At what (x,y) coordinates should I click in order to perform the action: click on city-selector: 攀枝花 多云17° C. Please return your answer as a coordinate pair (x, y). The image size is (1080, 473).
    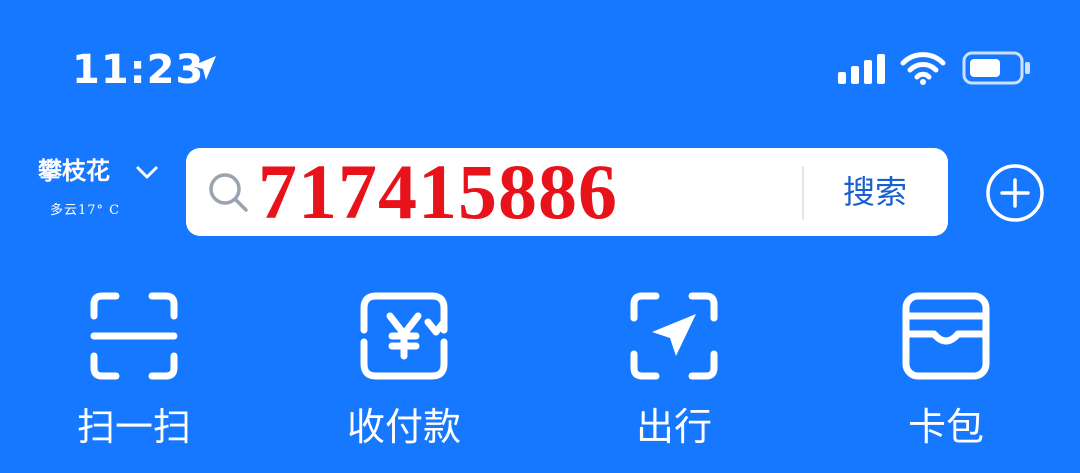
    Looking at the image, I should click on (104, 192).